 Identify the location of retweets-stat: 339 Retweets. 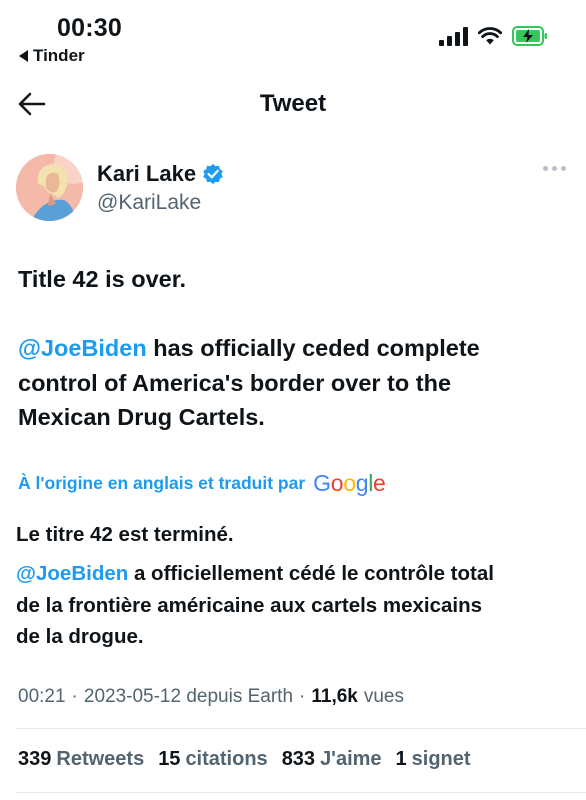
(81, 759).